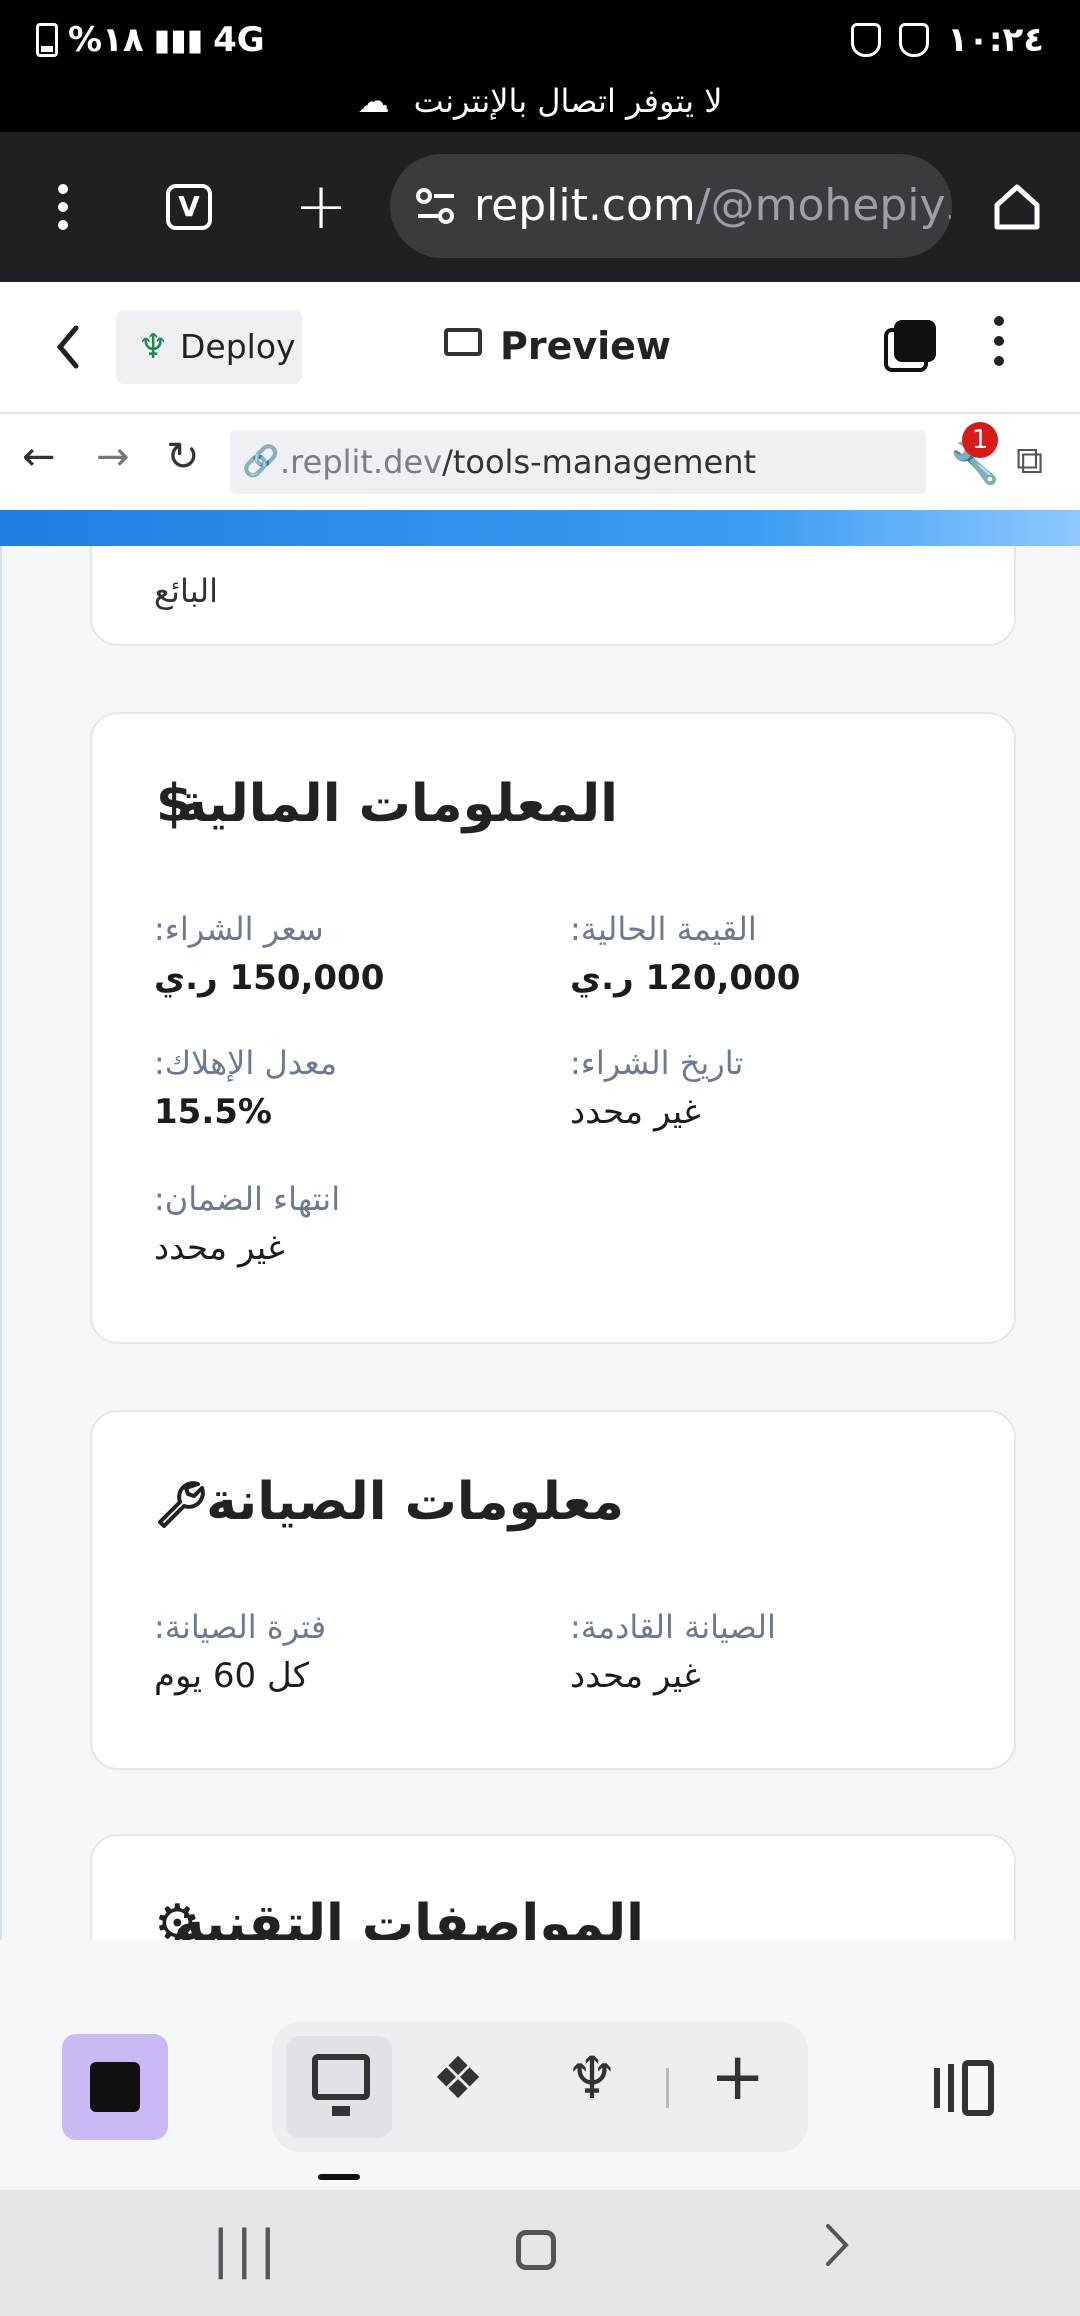  I want to click on battery-icon, so click(47, 40).